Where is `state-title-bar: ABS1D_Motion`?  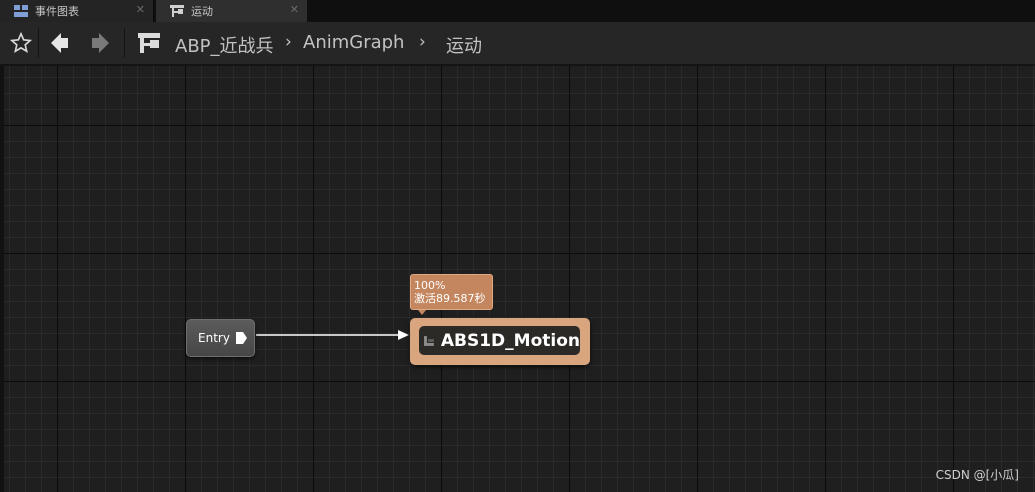
state-title-bar: ABS1D_Motion is located at coordinates (499, 340).